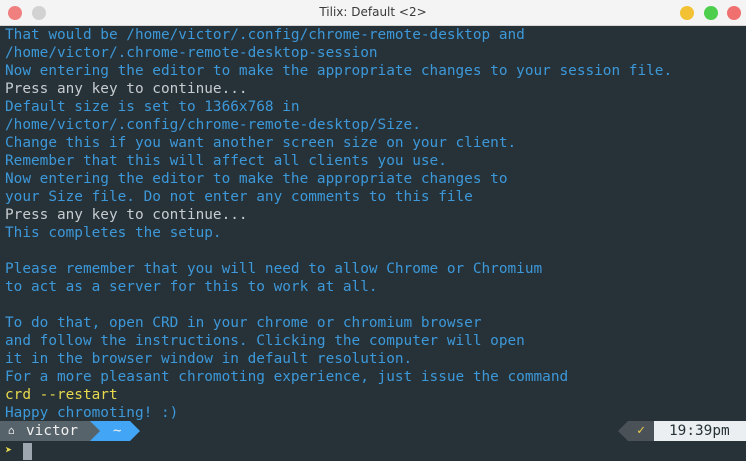 The image size is (746, 461). I want to click on prompt-time-segment: 19:39pm, so click(700, 431).